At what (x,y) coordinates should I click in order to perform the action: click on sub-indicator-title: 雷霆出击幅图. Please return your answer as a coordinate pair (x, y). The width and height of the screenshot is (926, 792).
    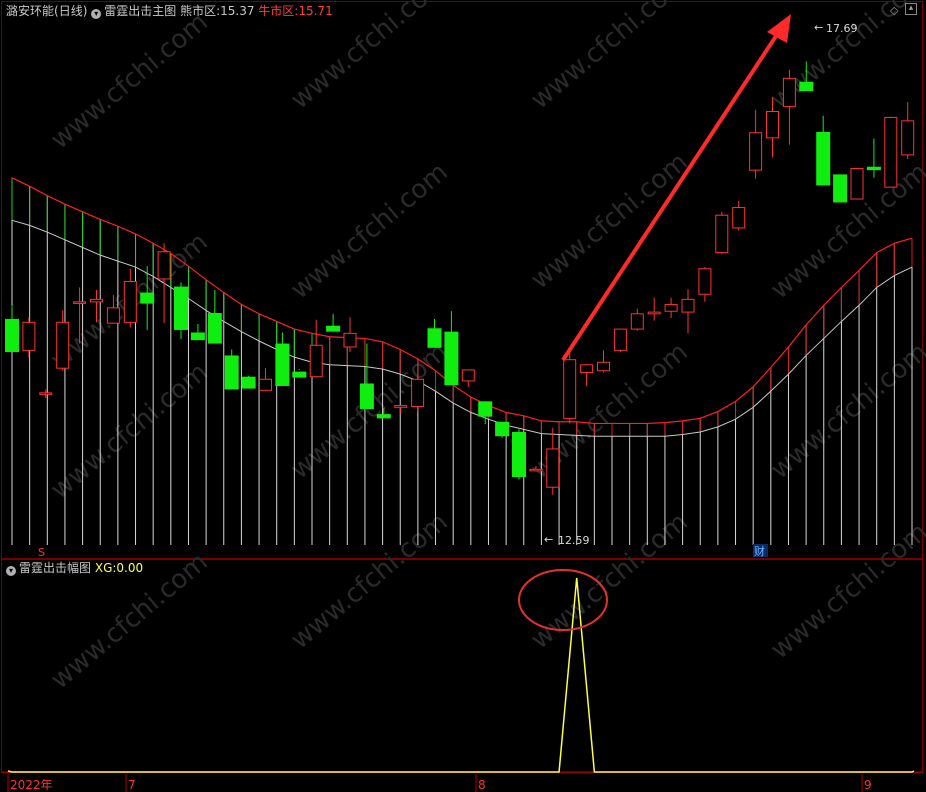
    Looking at the image, I should click on (55, 568).